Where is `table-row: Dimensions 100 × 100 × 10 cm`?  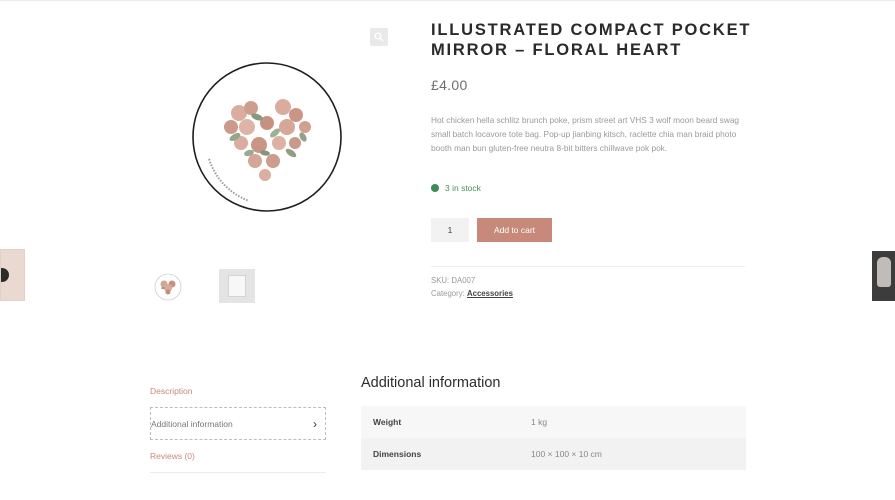
table-row: Dimensions 100 × 100 × 10 cm is located at coordinates (553, 454).